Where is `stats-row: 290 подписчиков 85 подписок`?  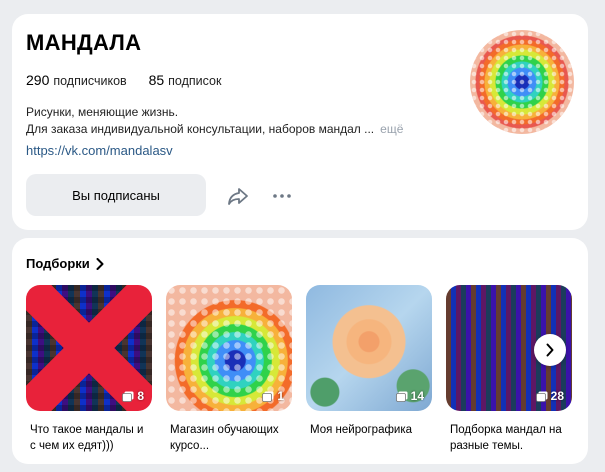 stats-row: 290 подписчиков 85 подписок is located at coordinates (132, 80).